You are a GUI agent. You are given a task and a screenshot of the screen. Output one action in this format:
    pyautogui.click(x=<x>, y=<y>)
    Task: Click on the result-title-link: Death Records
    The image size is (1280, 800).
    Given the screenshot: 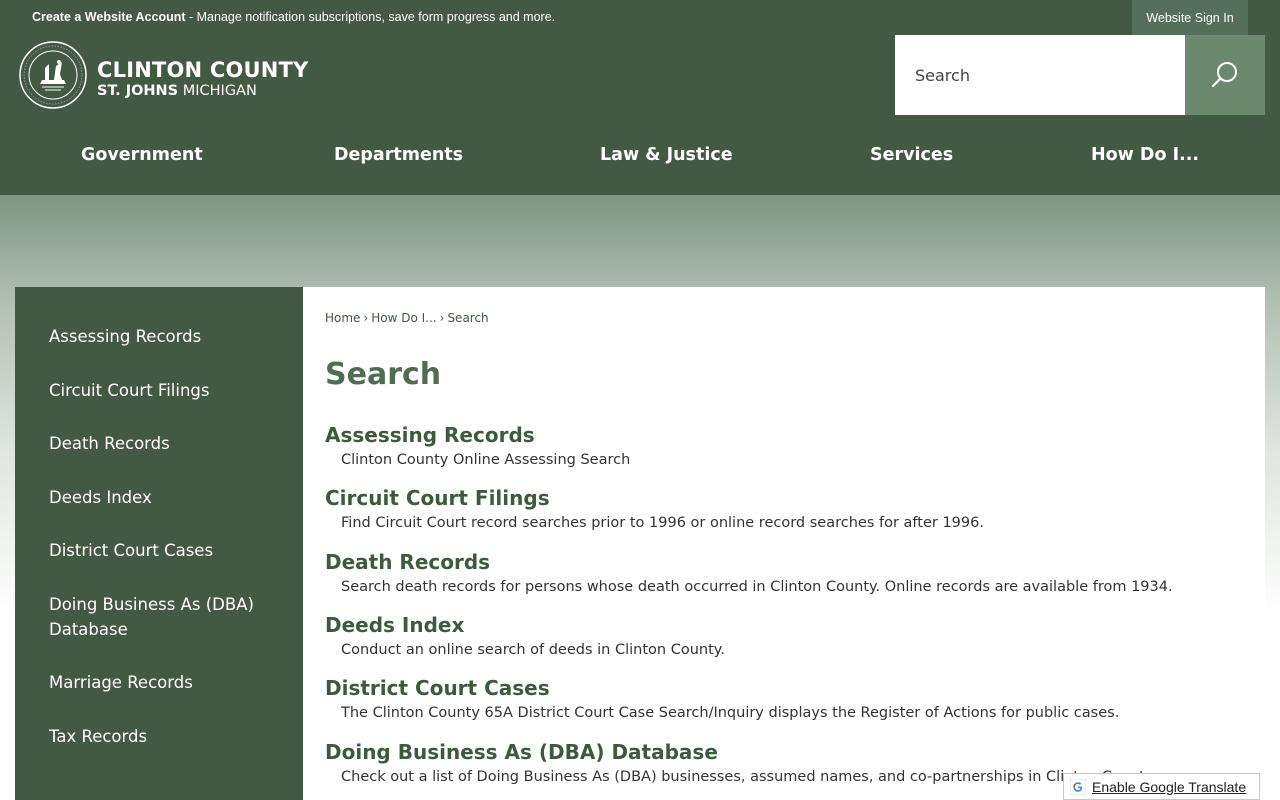 What is the action you would take?
    pyautogui.click(x=785, y=562)
    